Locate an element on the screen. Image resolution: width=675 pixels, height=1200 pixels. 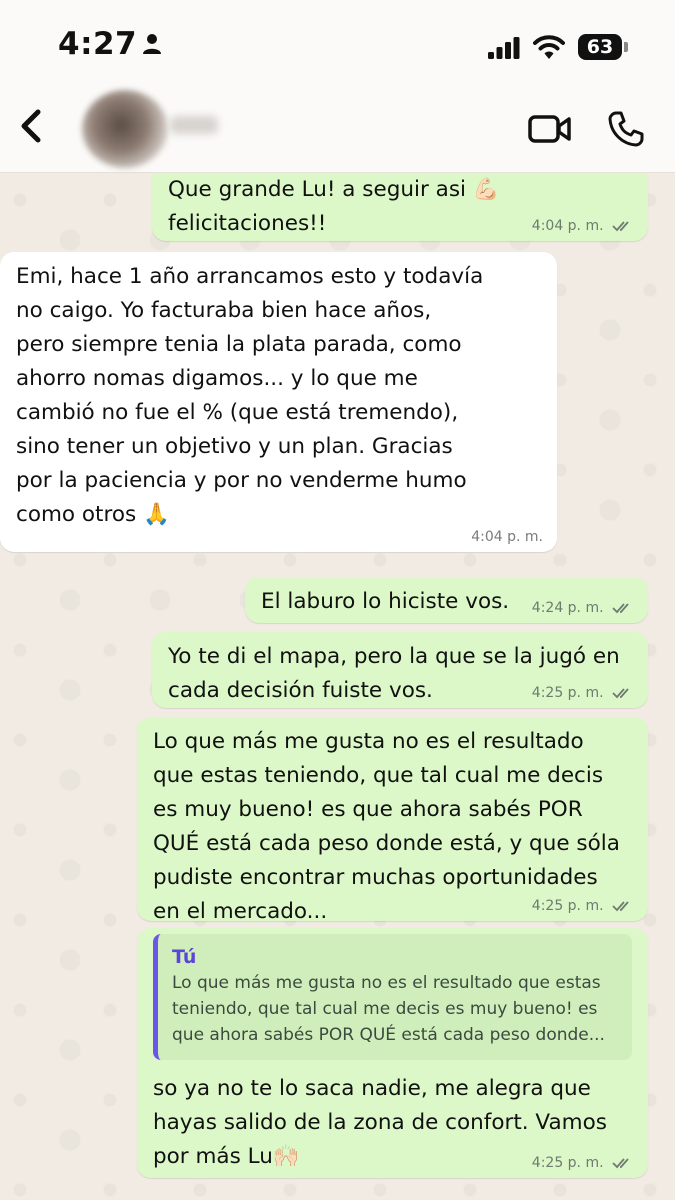
message-meta: 4:24 p. m. is located at coordinates (583, 608).